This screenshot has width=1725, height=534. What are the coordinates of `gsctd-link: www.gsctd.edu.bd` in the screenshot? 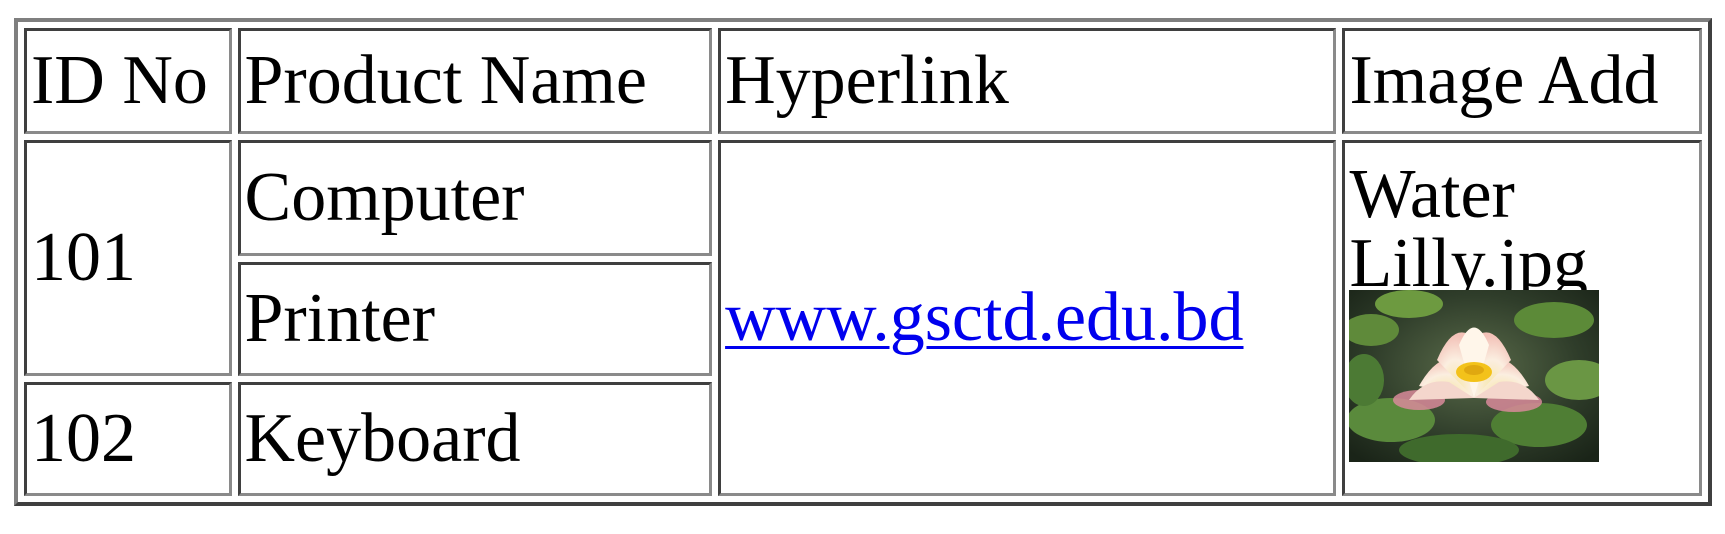 It's located at (984, 317).